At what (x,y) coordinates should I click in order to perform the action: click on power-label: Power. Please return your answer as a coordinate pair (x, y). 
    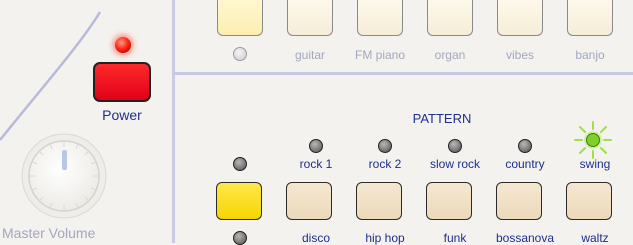
    Looking at the image, I should click on (122, 115).